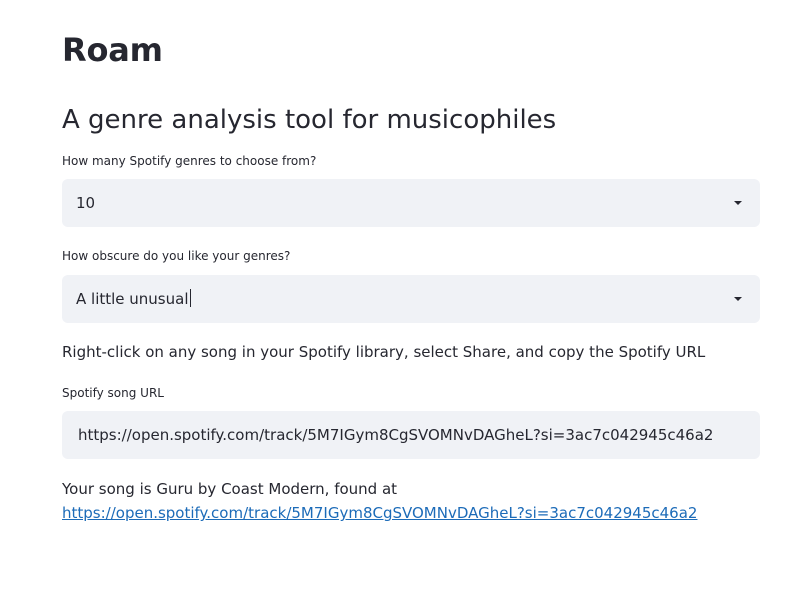  I want to click on app-title: Roam, so click(112, 50).